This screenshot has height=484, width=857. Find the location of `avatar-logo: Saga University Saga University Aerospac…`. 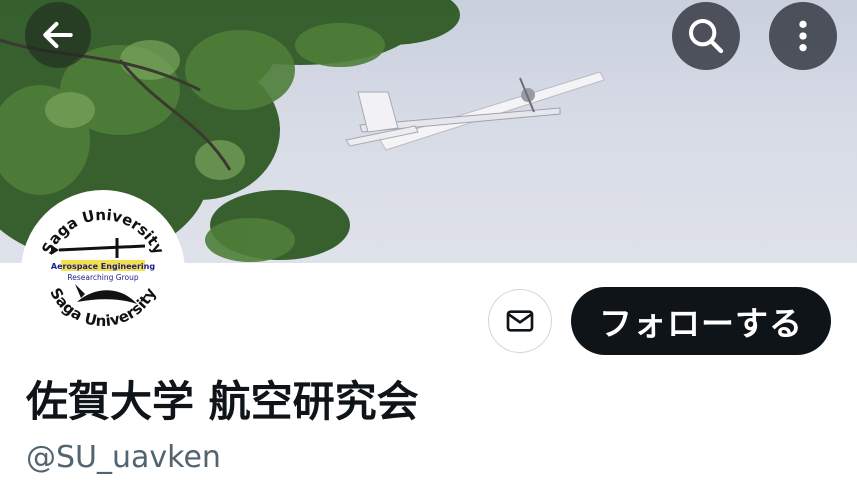

avatar-logo: Saga University Saga University Aerospac… is located at coordinates (103, 272).